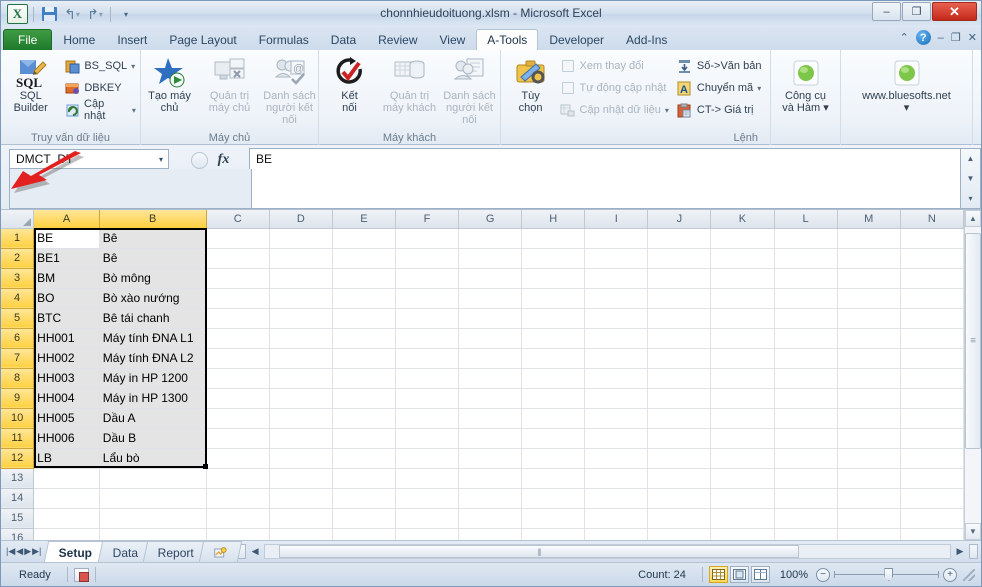 This screenshot has height=587, width=982. Describe the element at coordinates (679, 338) in the screenshot. I see `cell-J6` at that location.